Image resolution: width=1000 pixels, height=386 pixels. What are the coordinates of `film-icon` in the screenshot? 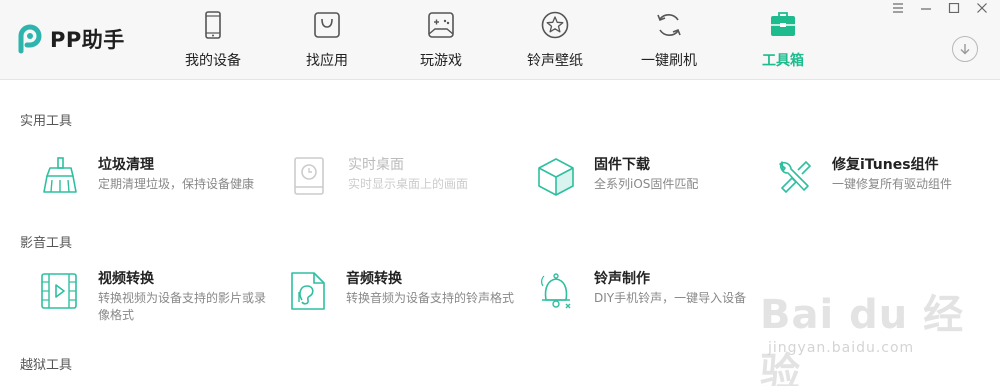 It's located at (59, 291).